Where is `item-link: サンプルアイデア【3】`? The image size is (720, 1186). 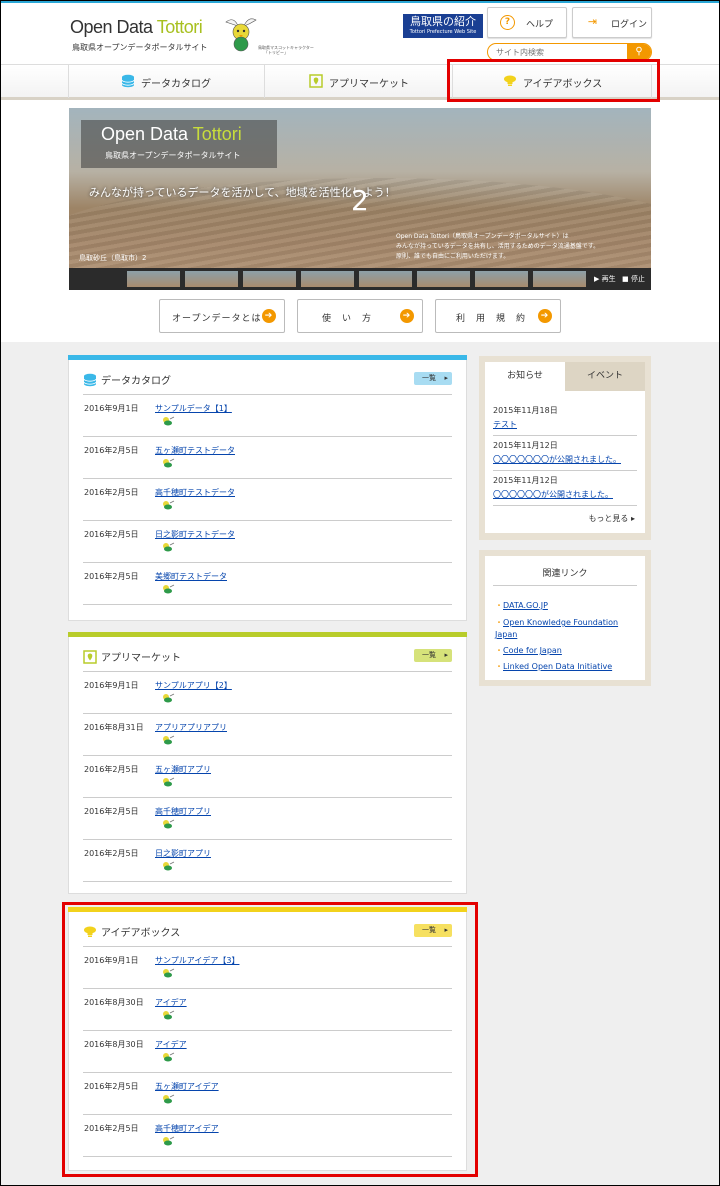
item-link: サンプルアイデア【3】 is located at coordinates (197, 960).